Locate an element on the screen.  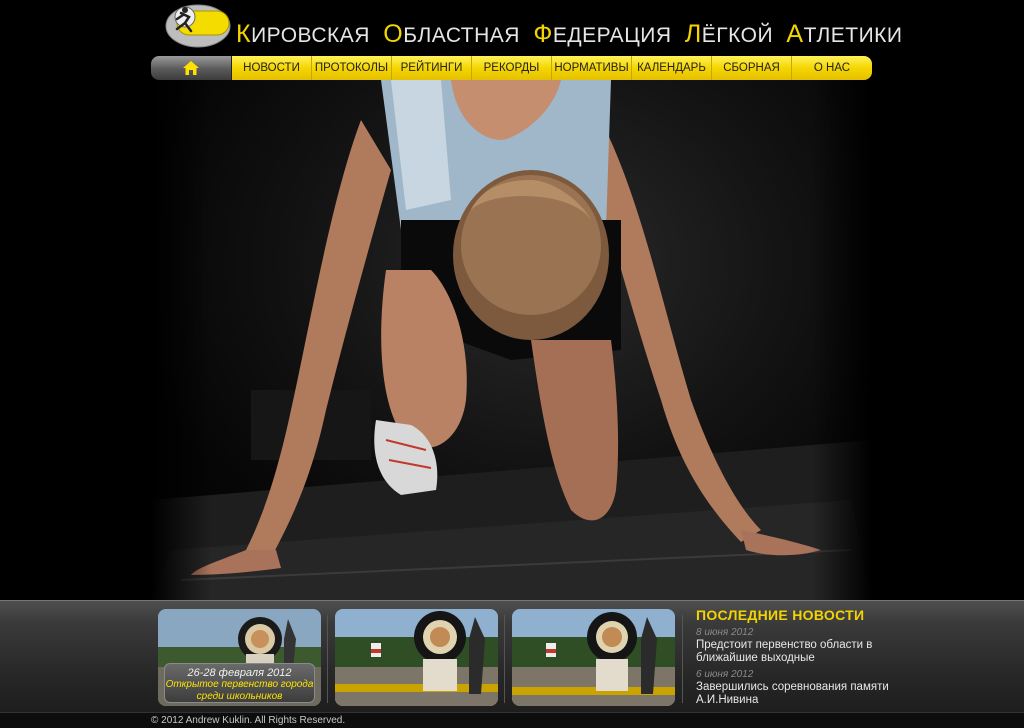
thumbnail-title-line1: Открытое первенство города is located at coordinates (239, 684).